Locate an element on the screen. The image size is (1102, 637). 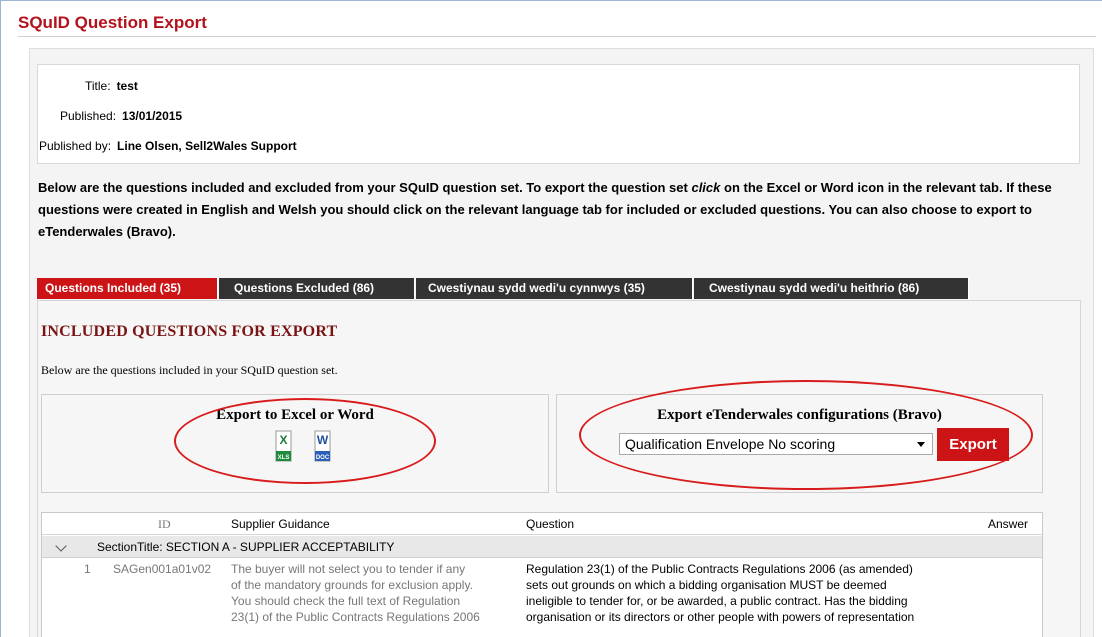
column-supplier-guidance: Supplier Guidance is located at coordinates (280, 524).